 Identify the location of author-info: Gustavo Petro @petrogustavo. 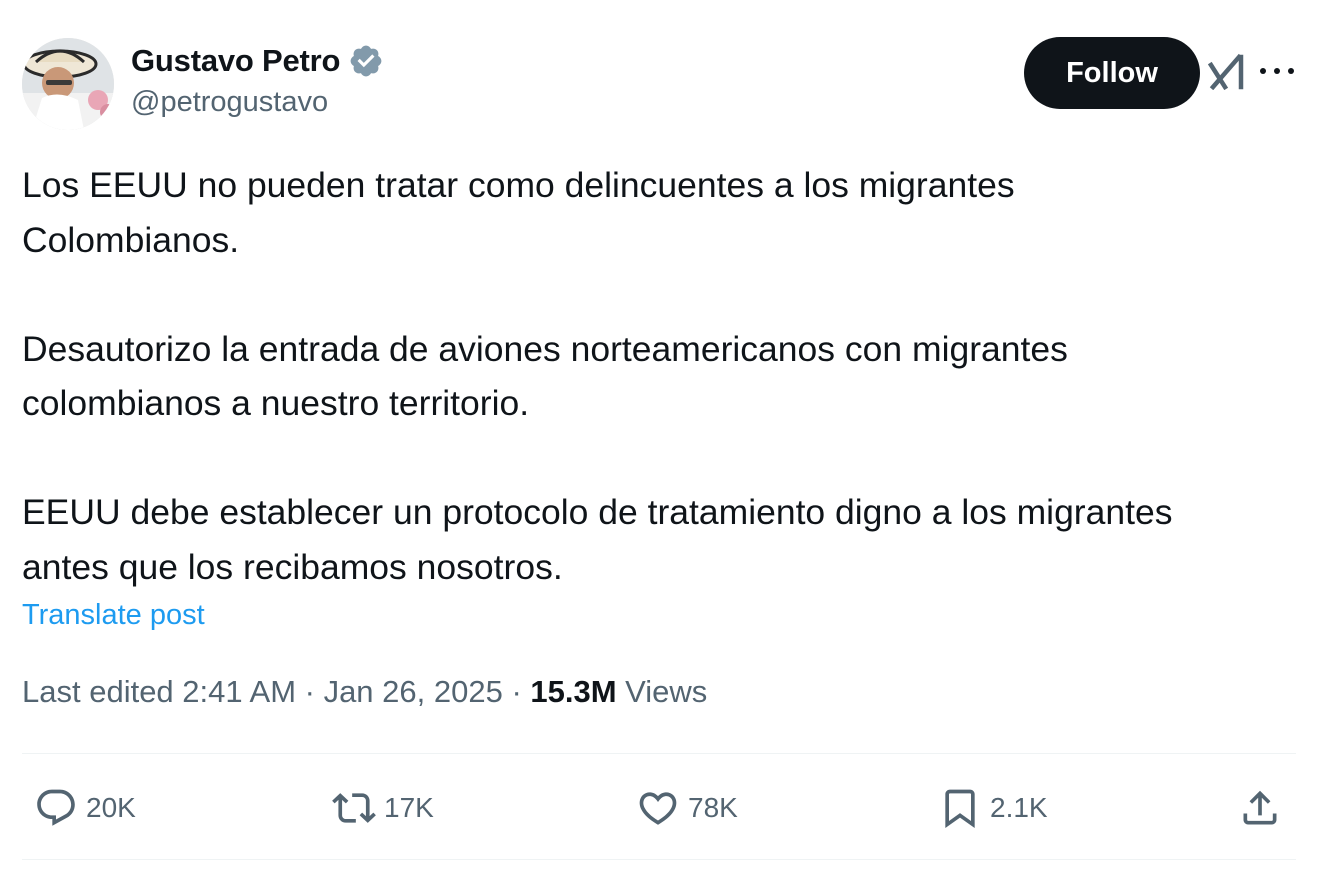
(257, 80).